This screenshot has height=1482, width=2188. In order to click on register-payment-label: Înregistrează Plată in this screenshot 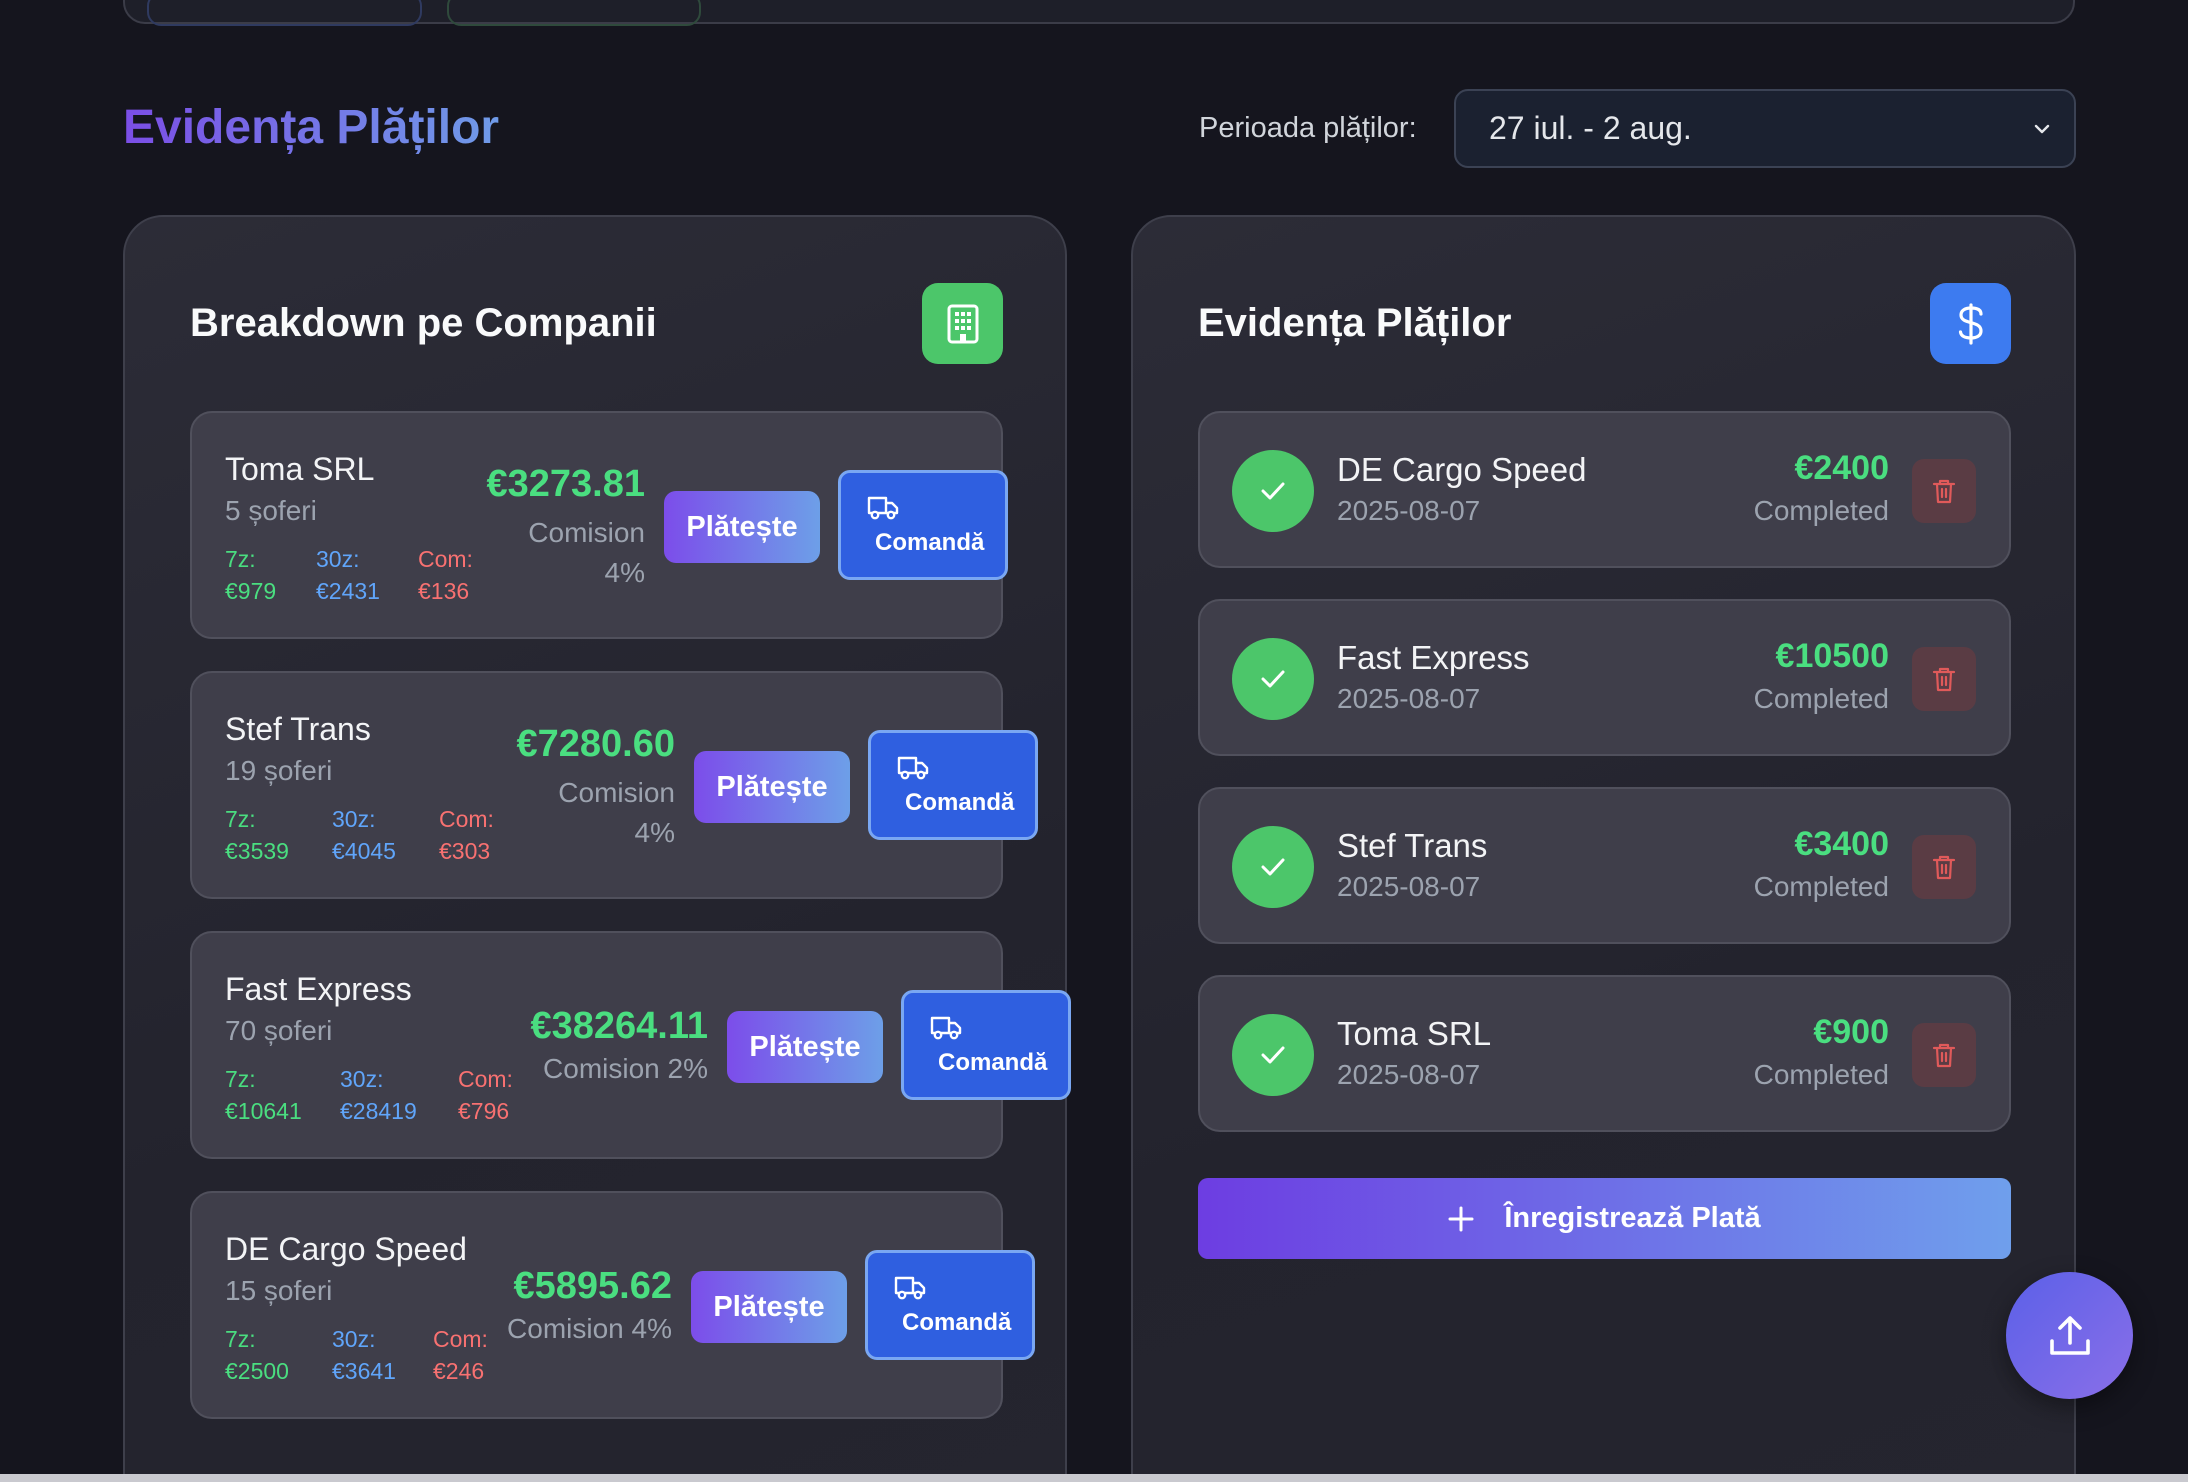, I will do `click(1632, 1218)`.